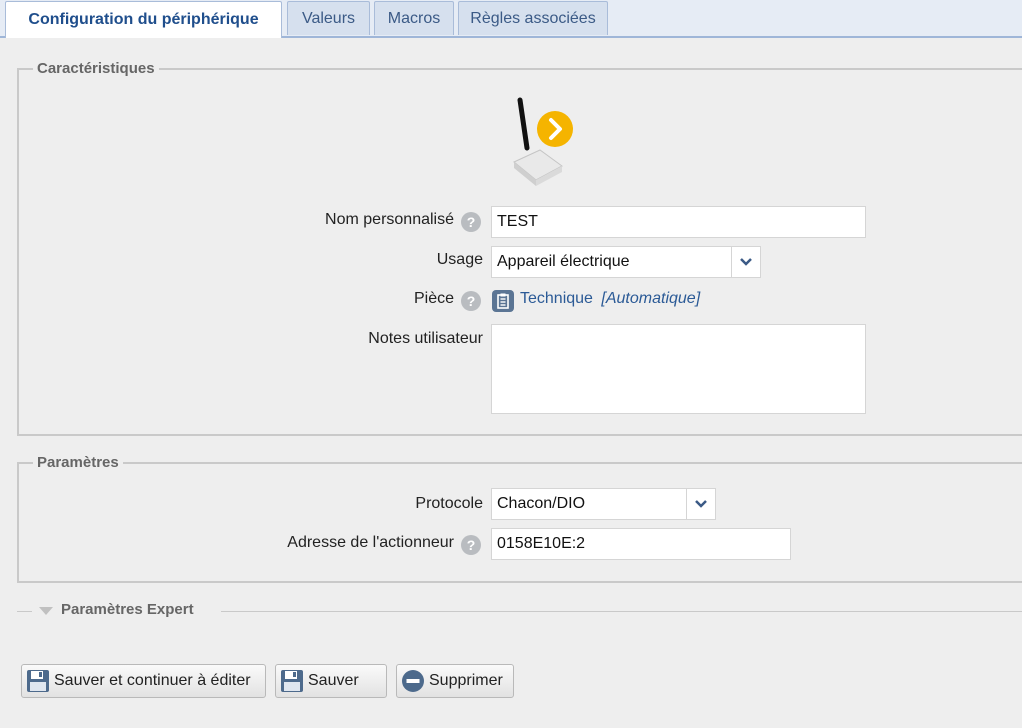 The height and width of the screenshot is (728, 1022). I want to click on delete-button: Supprimer, so click(455, 681).